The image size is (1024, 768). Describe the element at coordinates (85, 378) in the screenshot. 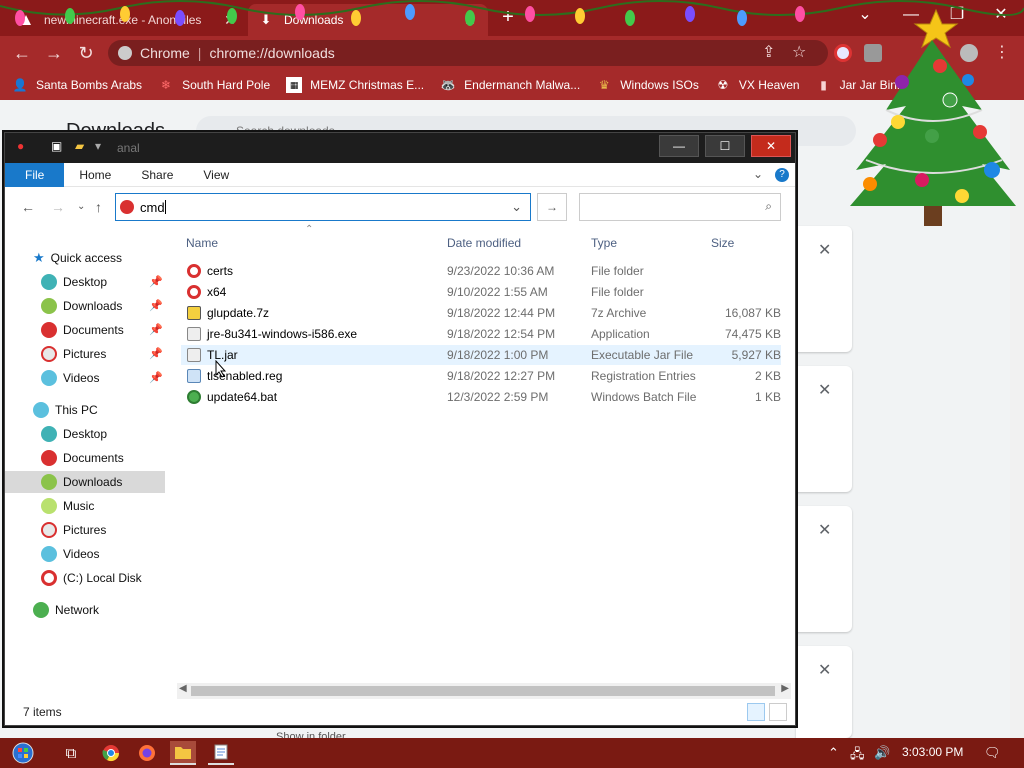

I see `nav-qa-videos: Videos` at that location.